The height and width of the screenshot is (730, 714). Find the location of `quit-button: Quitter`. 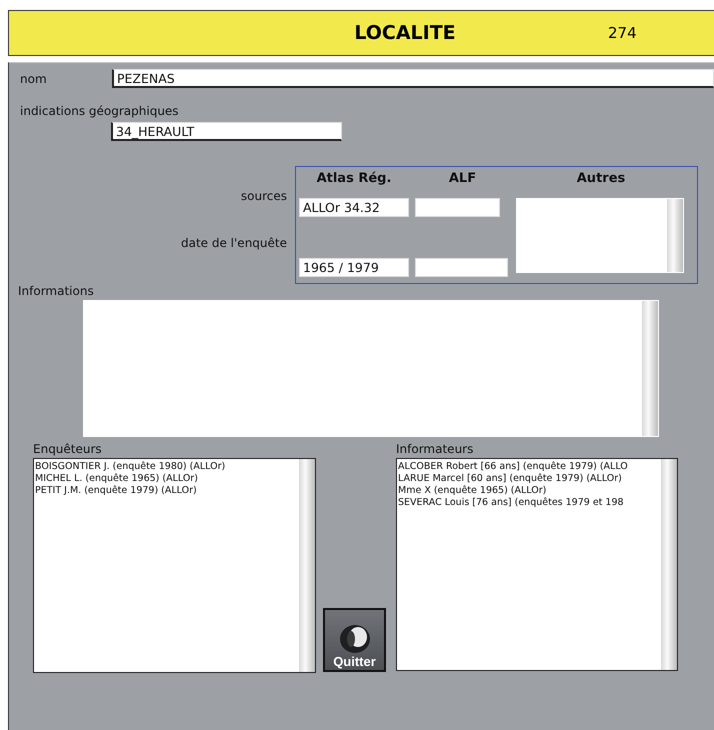

quit-button: Quitter is located at coordinates (354, 640).